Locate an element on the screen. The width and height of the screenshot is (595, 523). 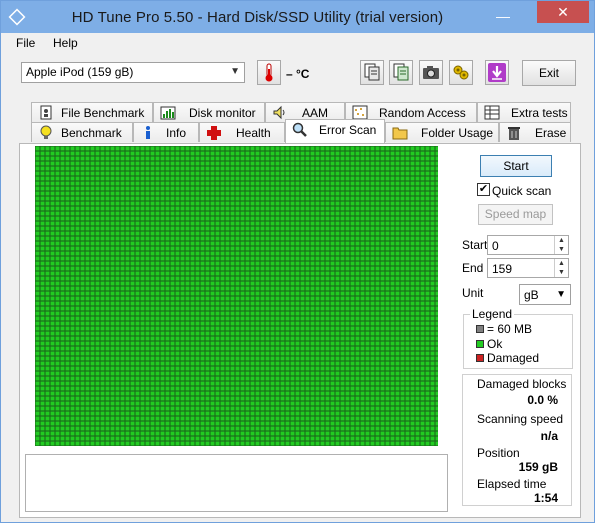
tab-benchmark: Benchmark is located at coordinates (82, 132).